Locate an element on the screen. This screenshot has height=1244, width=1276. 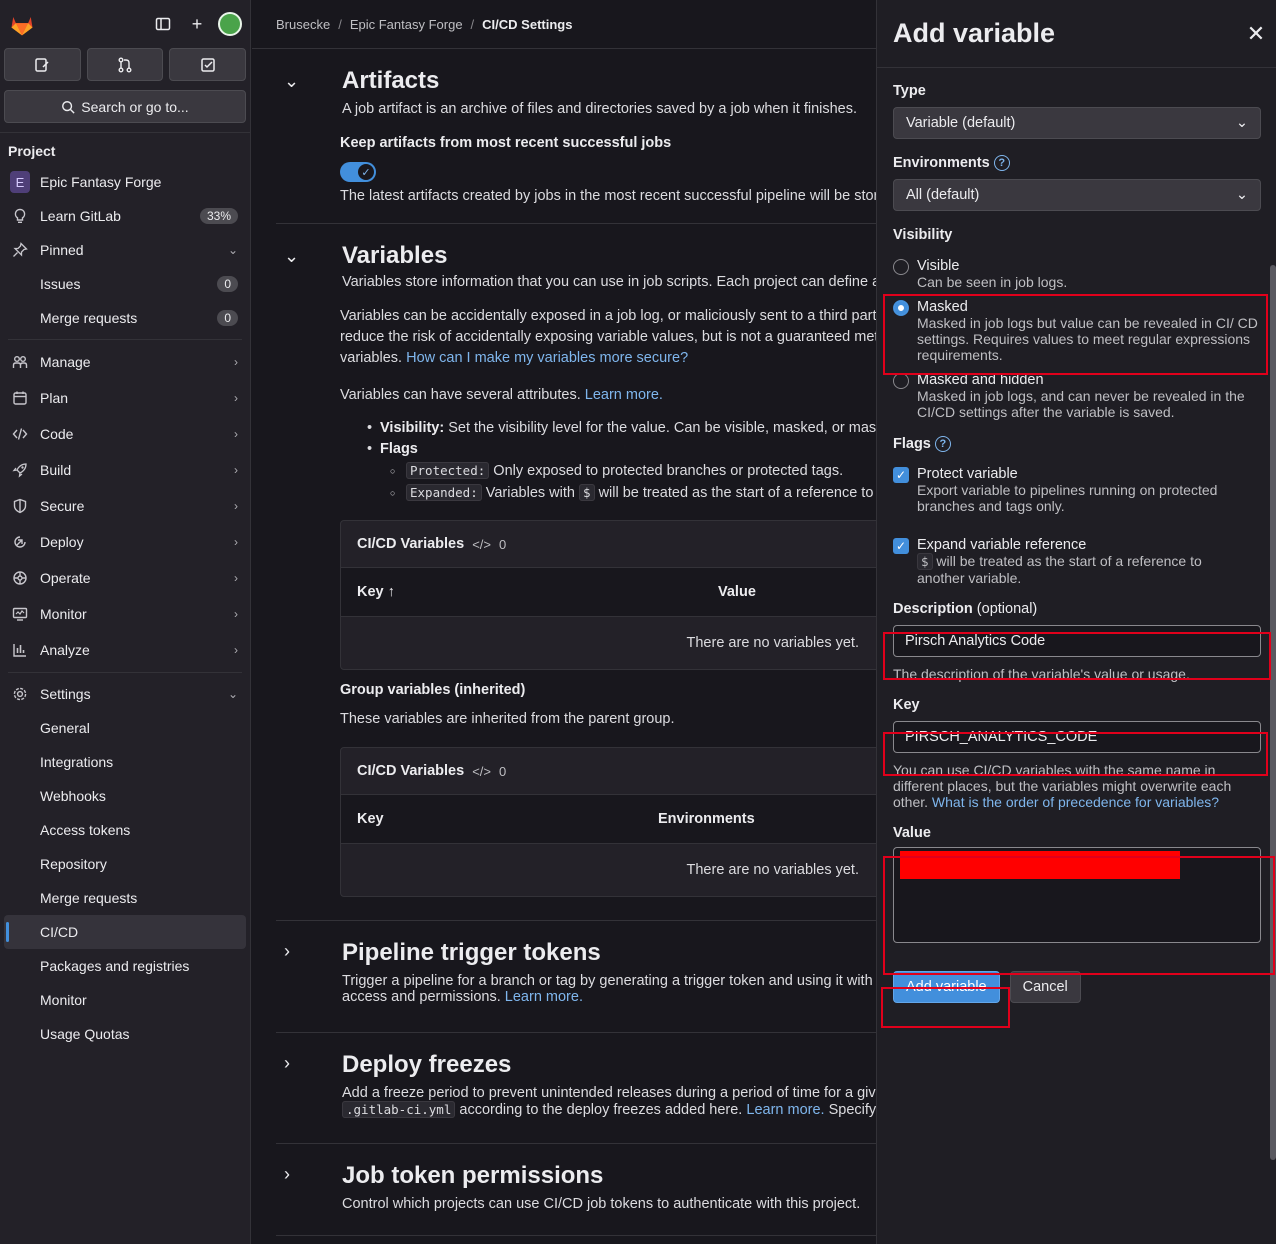
project-avatar: E is located at coordinates (20, 182).